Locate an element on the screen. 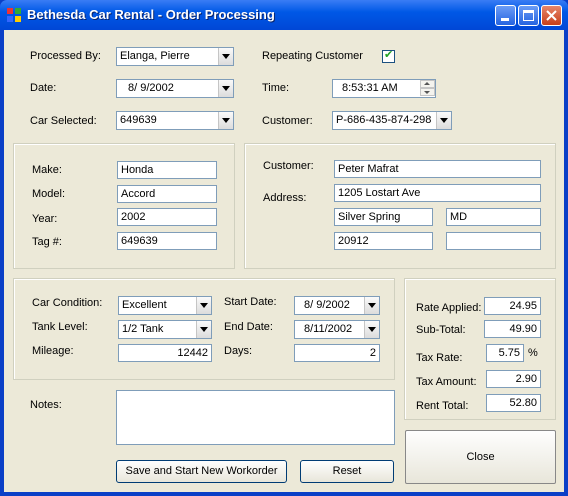 The height and width of the screenshot is (496, 568). extra-field is located at coordinates (493, 241).